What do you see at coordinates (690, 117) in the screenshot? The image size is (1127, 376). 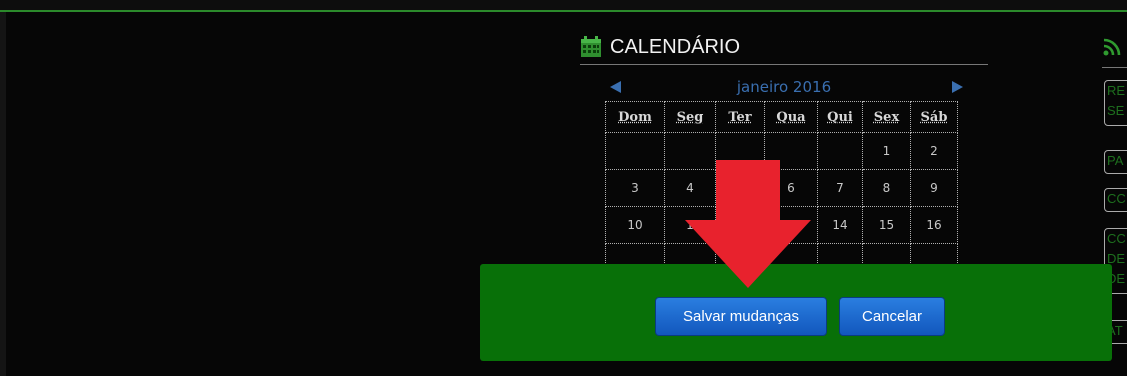 I see `weekday-header: Seg` at bounding box center [690, 117].